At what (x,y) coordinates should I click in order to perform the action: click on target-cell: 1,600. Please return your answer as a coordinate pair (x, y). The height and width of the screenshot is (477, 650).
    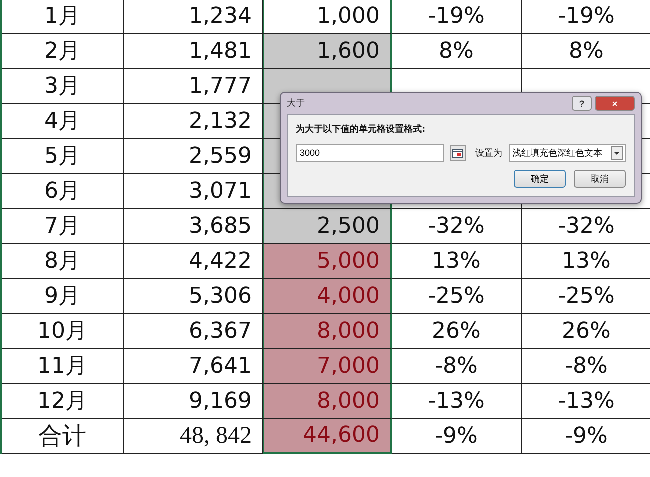
    Looking at the image, I should click on (327, 51).